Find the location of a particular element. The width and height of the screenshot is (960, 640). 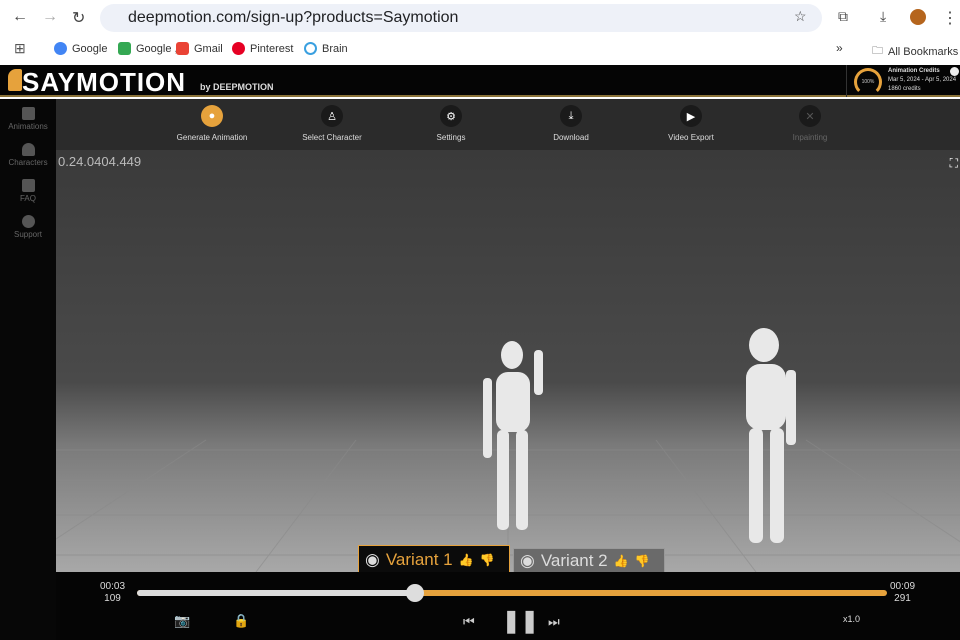

back-icon: ← is located at coordinates (20, 17).